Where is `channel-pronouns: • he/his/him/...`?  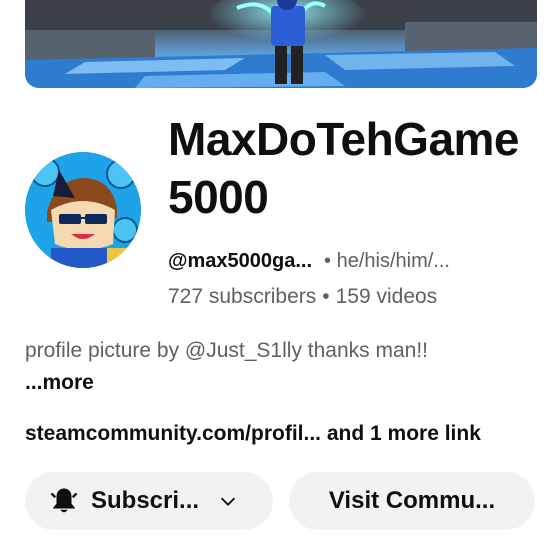
channel-pronouns: • he/his/him/... is located at coordinates (387, 261).